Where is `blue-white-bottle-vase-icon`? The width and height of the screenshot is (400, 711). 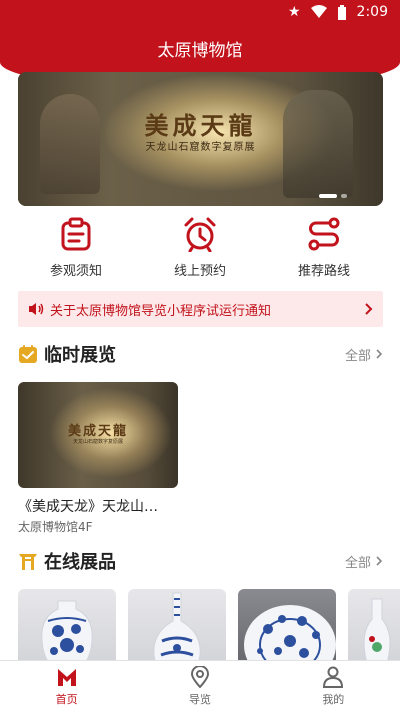 blue-white-bottle-vase-icon is located at coordinates (177, 626).